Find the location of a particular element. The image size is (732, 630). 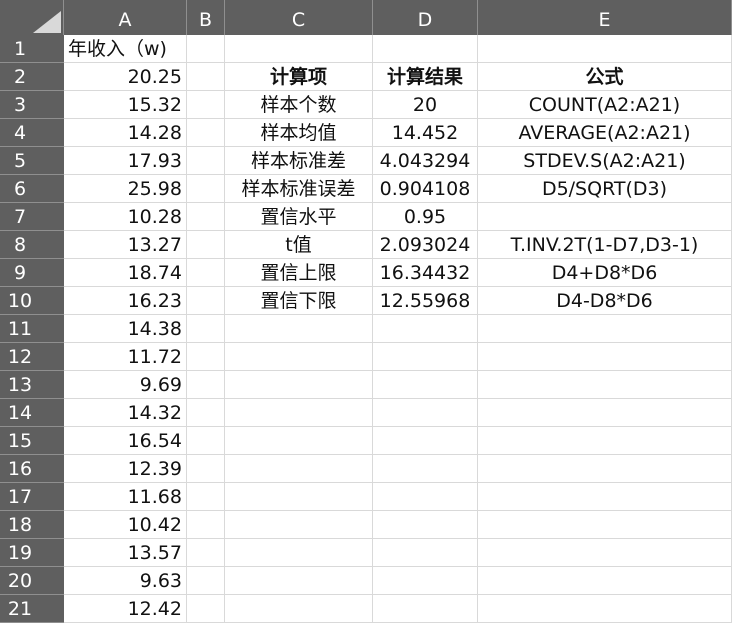

cell-d17 is located at coordinates (425, 497).